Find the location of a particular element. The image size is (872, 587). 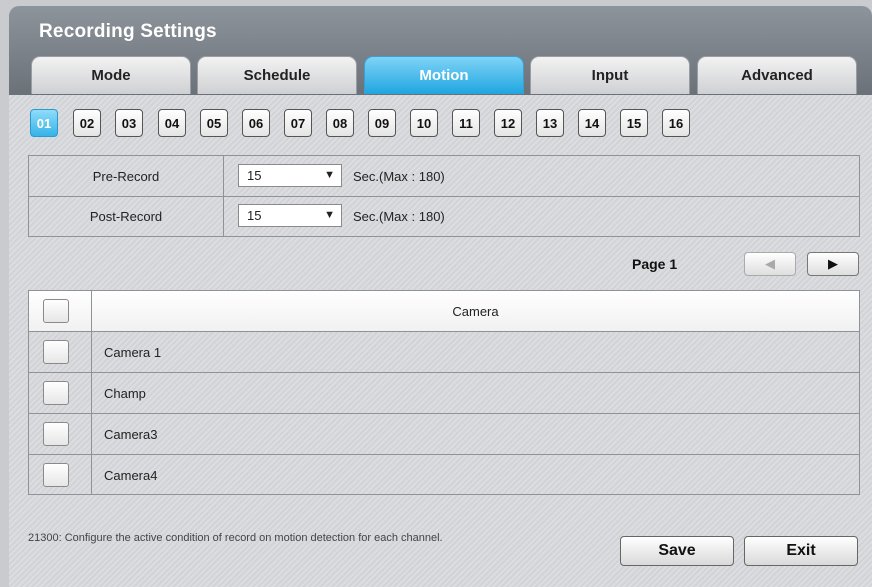

camera-table-header: Camera is located at coordinates (444, 311).